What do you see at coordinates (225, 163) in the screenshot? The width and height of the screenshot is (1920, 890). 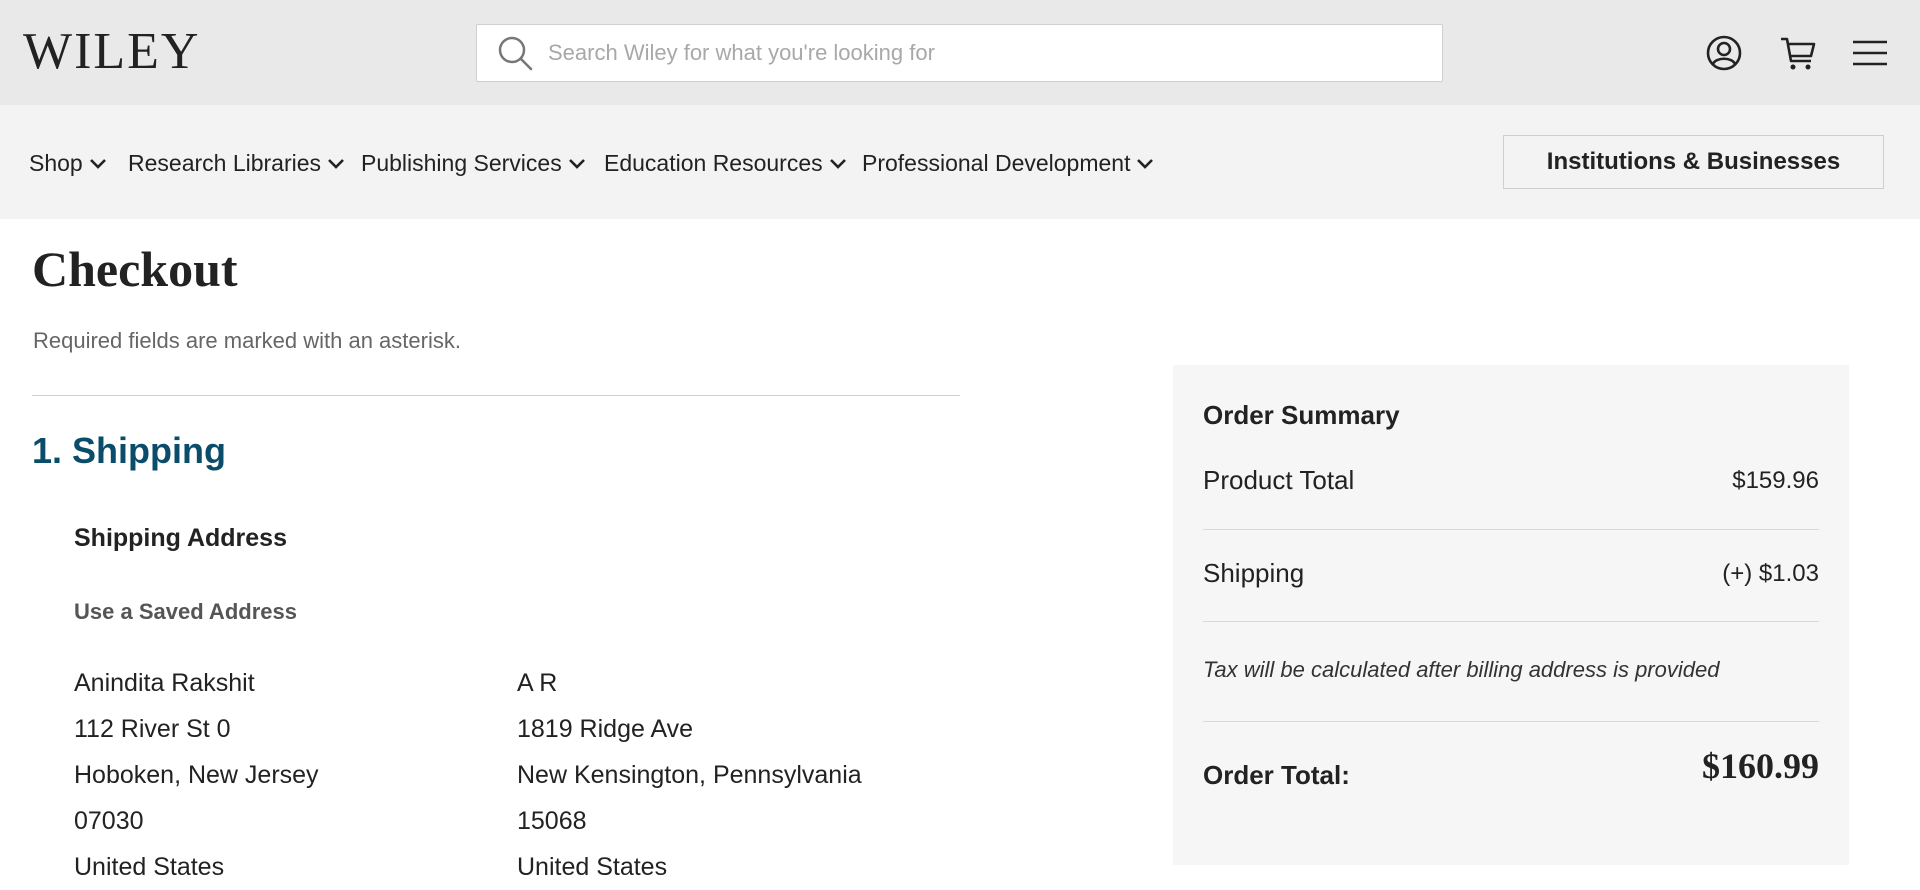 I see `nav-item-label: Research Libraries` at bounding box center [225, 163].